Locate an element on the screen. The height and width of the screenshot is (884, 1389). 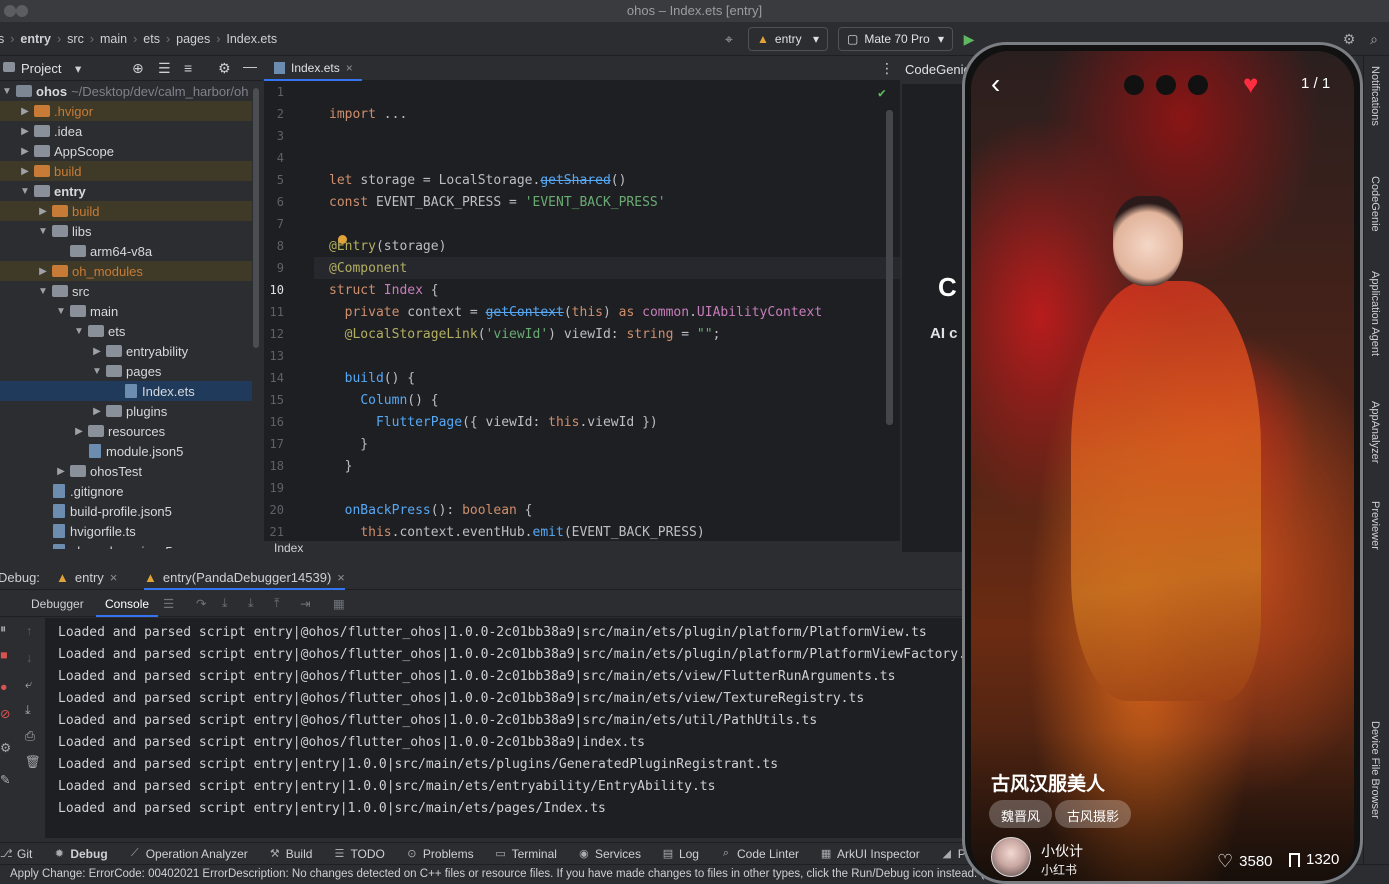
project-panel-title: Project is located at coordinates (41, 68).